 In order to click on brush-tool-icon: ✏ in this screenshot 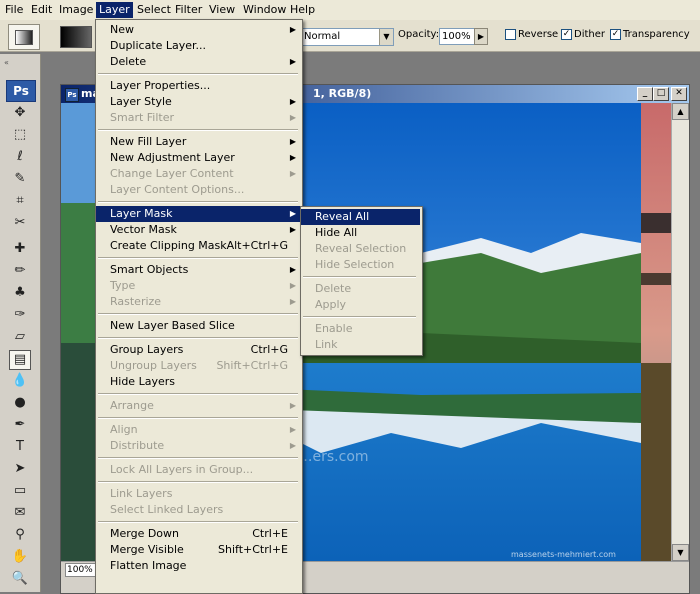, I will do `click(20, 271)`.